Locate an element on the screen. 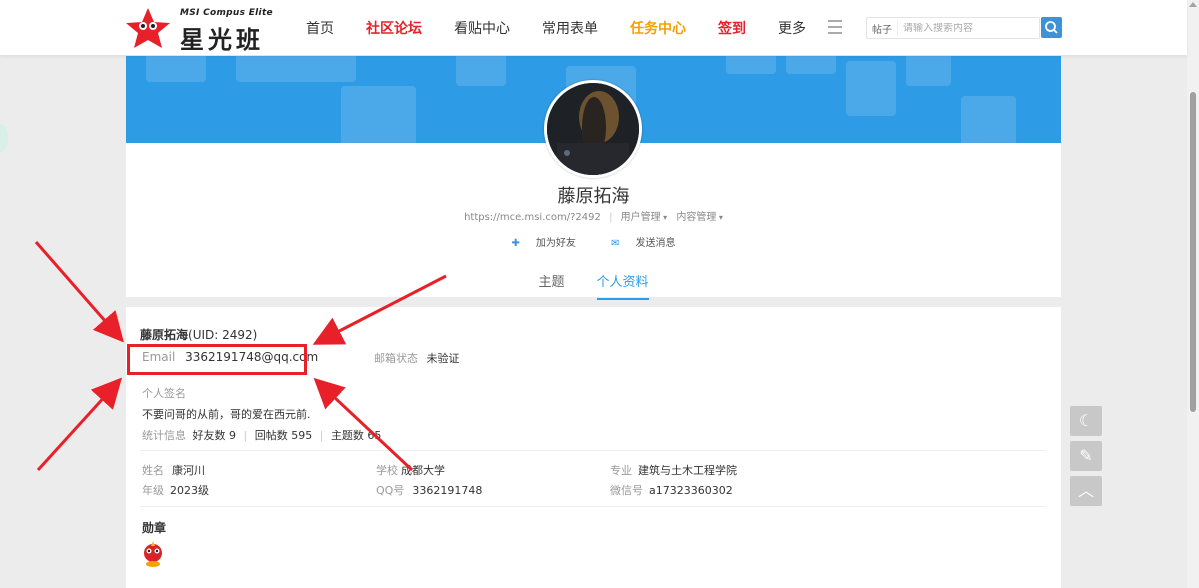 The height and width of the screenshot is (588, 1199). qq-value: 3362191748 is located at coordinates (447, 490).